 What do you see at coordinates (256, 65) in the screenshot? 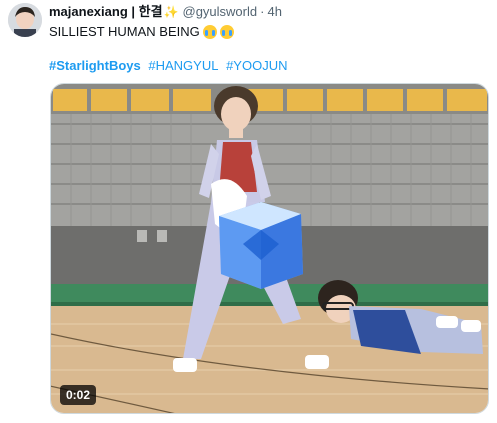
I see `hashtag-yoojun: #YOOJUN` at bounding box center [256, 65].